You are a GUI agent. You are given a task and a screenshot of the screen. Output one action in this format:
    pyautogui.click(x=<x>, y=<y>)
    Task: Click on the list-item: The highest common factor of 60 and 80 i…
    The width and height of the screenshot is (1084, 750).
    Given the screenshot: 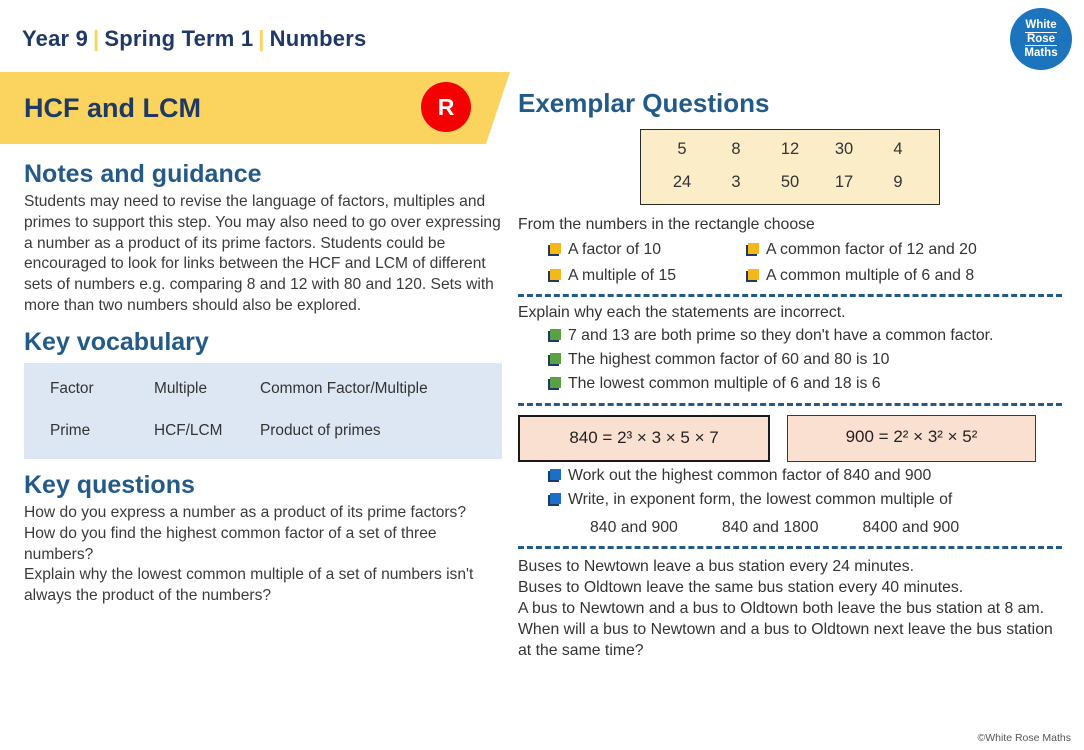 What is the action you would take?
    pyautogui.click(x=805, y=360)
    